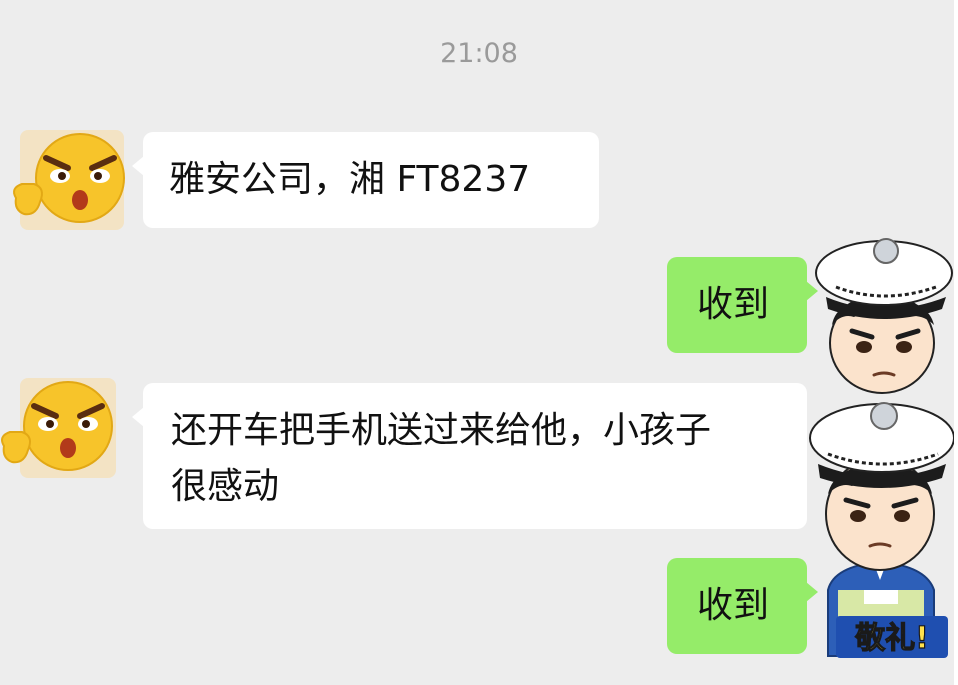 The image size is (958, 685). Describe the element at coordinates (874, 526) in the screenshot. I see `police-salute-sticker-icon: 敬礼!` at that location.